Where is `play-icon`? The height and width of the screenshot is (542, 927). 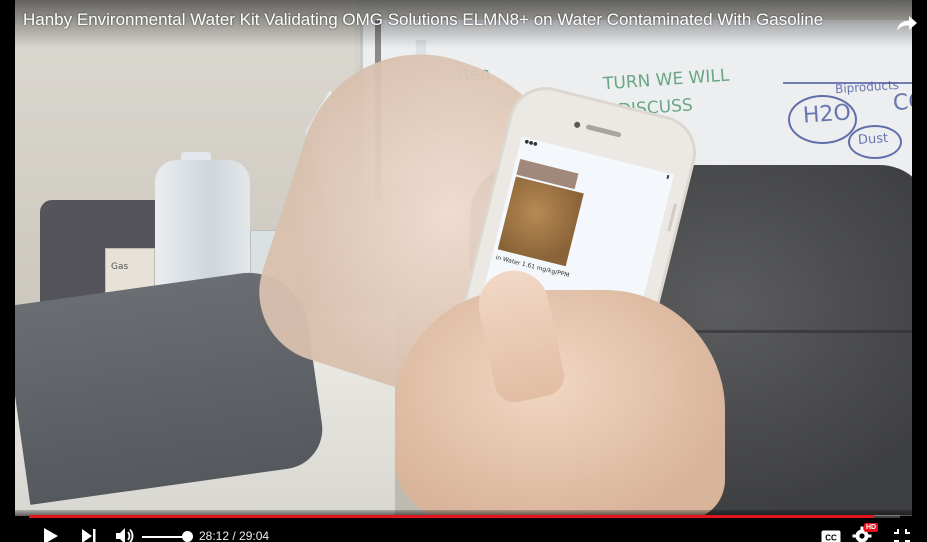
play-icon is located at coordinates (51, 534).